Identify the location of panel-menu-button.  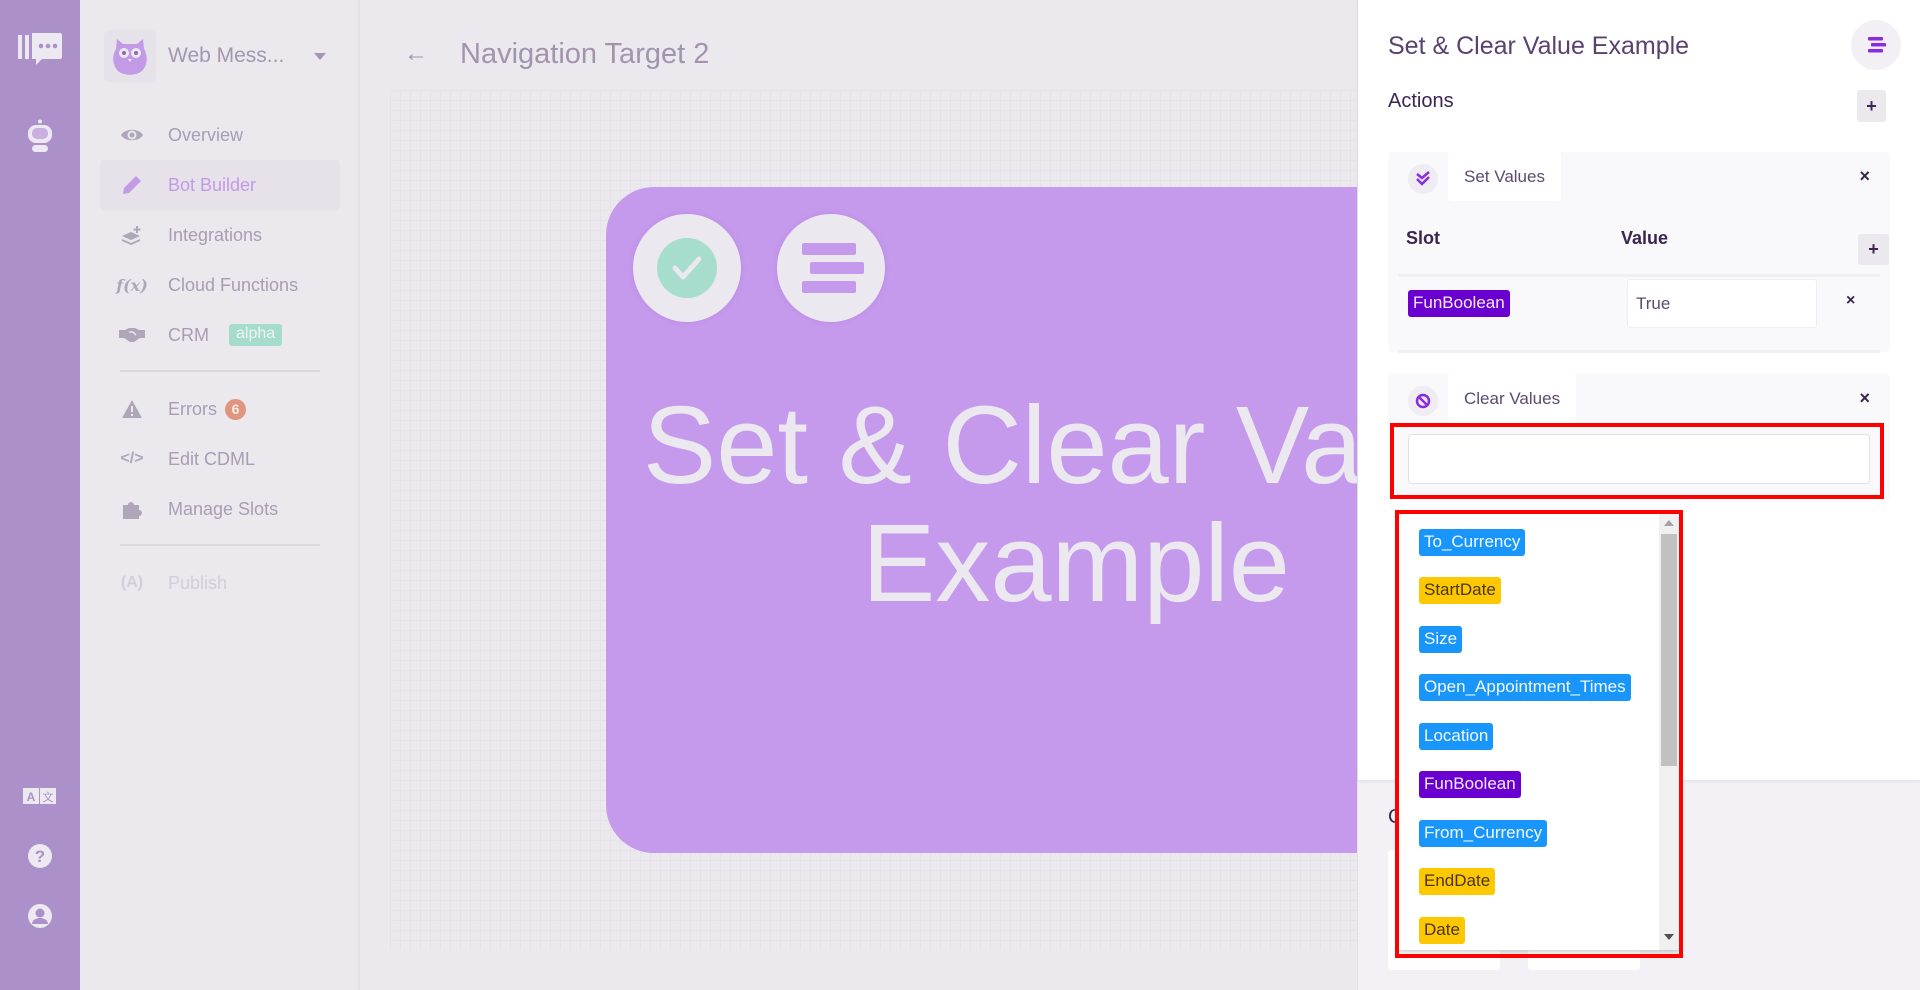
(1876, 45).